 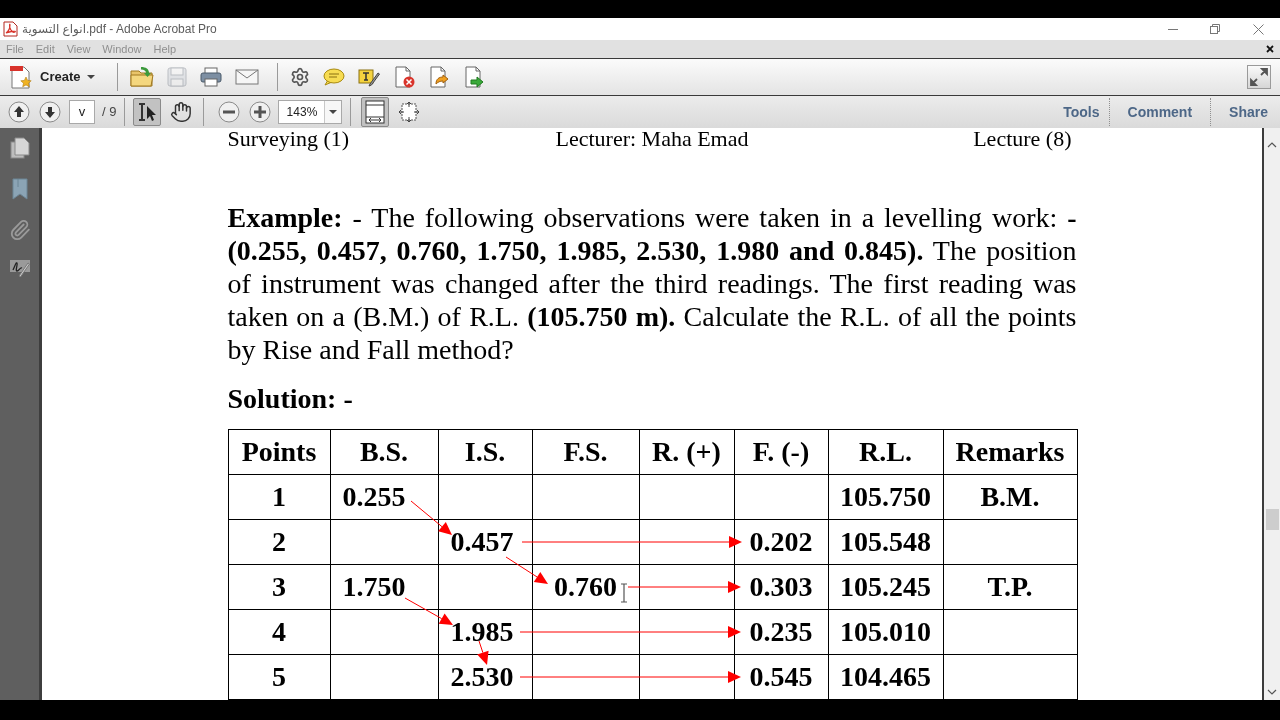 I want to click on close-document-button, so click(x=1270, y=49).